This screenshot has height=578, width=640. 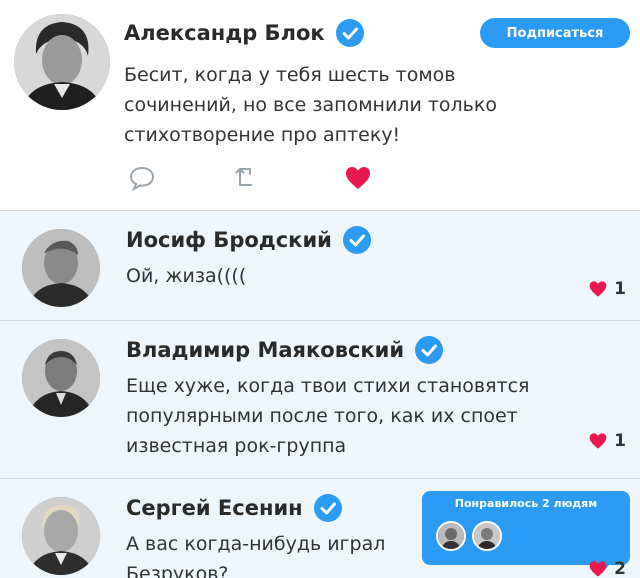 I want to click on author-name: Сергей Есенин, so click(x=214, y=508).